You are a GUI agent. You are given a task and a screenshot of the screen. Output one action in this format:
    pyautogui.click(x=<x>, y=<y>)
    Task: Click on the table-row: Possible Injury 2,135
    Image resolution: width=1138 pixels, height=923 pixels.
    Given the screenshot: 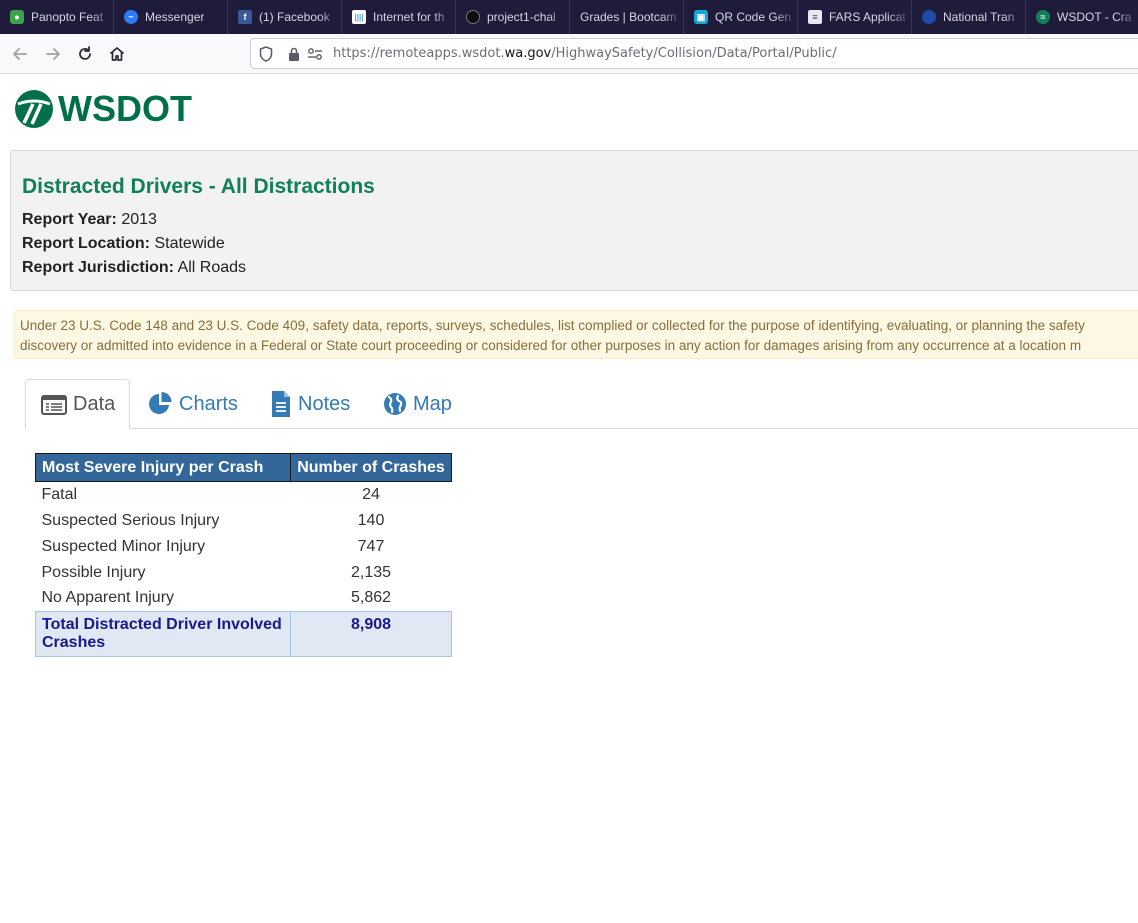 What is the action you would take?
    pyautogui.click(x=244, y=573)
    